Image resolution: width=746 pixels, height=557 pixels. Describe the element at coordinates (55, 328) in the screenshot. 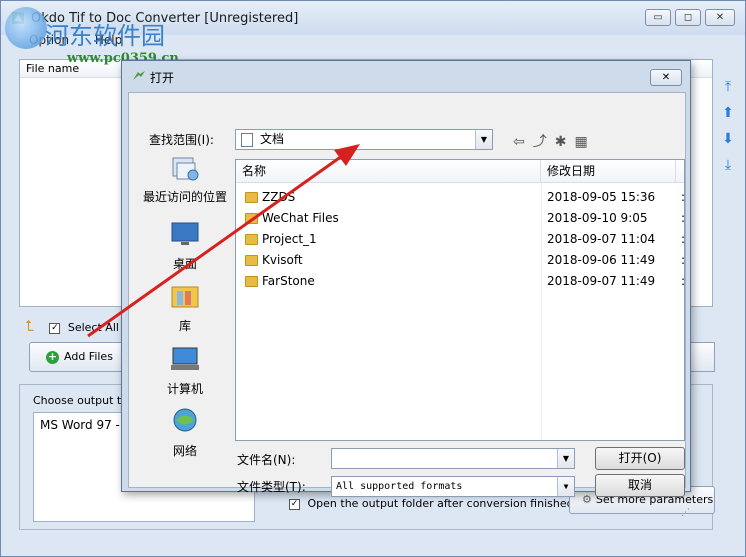

I see `select-all-checkbox: ✓` at that location.